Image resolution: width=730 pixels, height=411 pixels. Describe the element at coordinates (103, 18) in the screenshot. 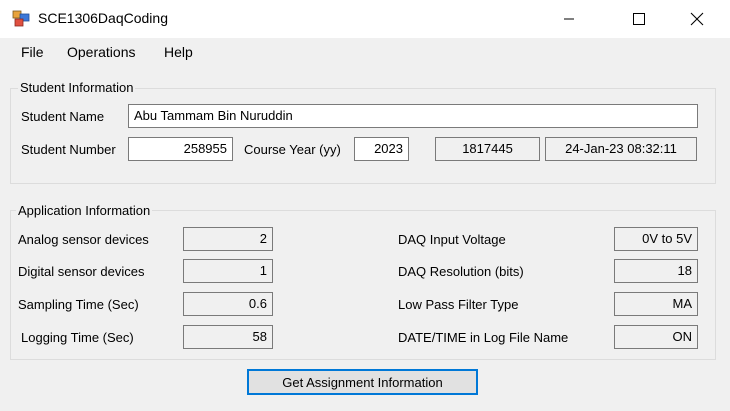

I see `window-title: SCE1306DaqCoding` at that location.